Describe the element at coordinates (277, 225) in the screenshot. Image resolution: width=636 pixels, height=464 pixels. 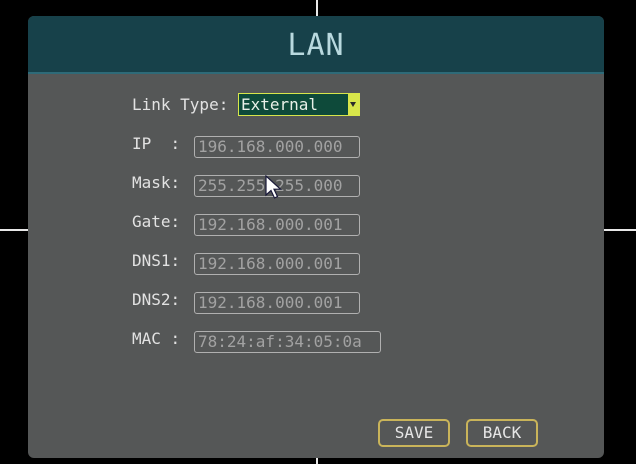
I see `gate-field: 192.168.000.001` at that location.